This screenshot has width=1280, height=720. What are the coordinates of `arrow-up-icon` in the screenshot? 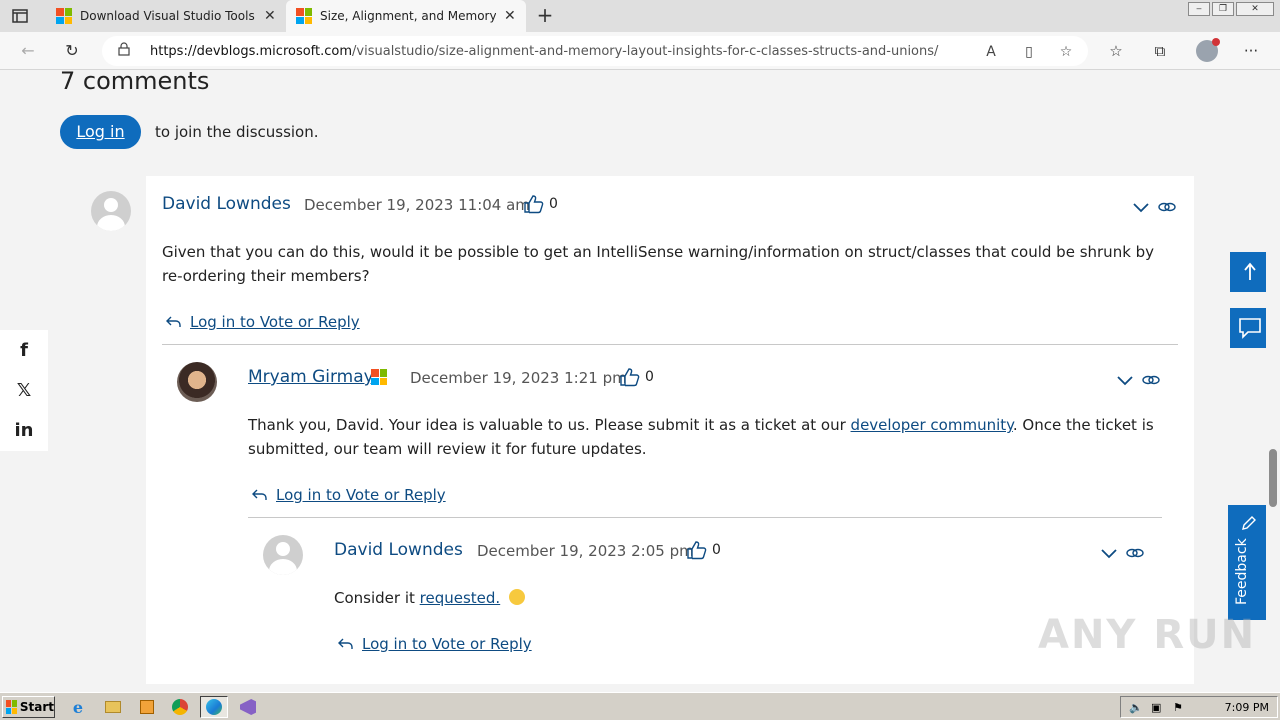 It's located at (1250, 271).